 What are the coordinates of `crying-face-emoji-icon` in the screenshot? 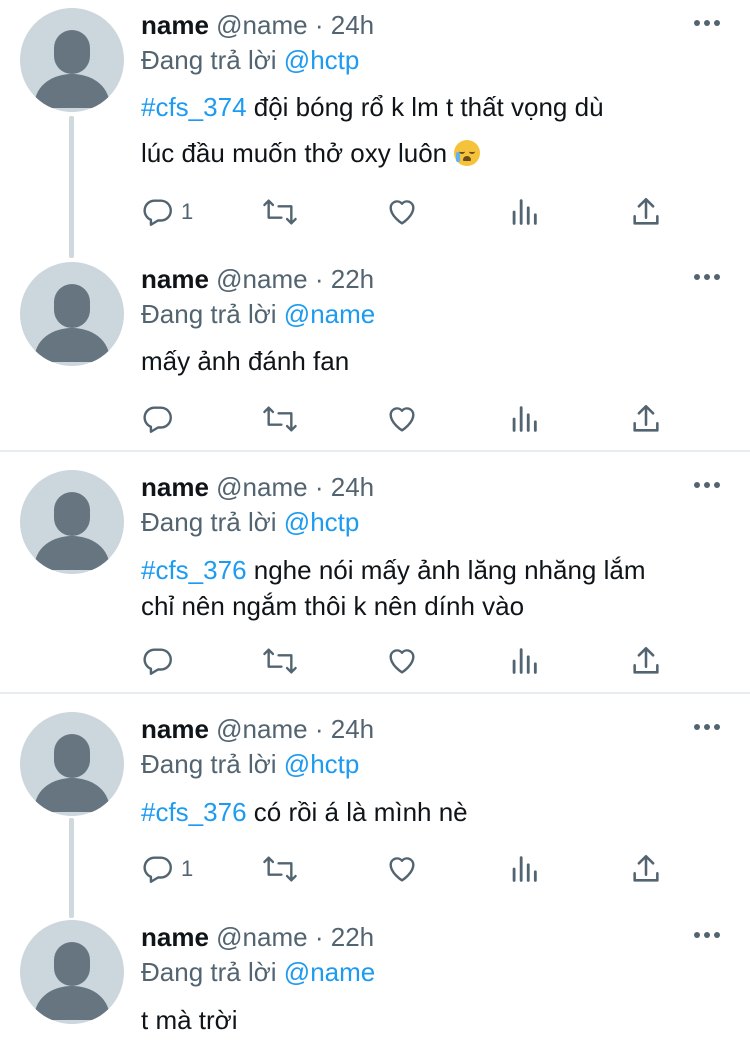 It's located at (467, 153).